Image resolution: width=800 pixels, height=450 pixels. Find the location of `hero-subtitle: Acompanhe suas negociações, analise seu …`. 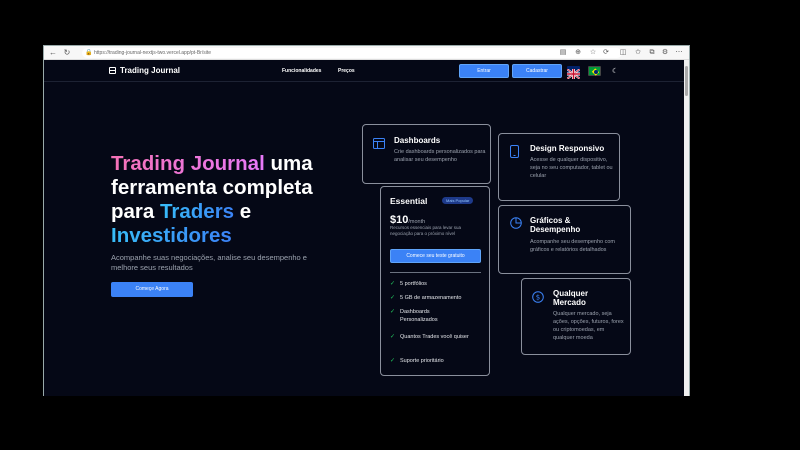

hero-subtitle: Acompanhe suas negociações, analise seu … is located at coordinates (209, 262).